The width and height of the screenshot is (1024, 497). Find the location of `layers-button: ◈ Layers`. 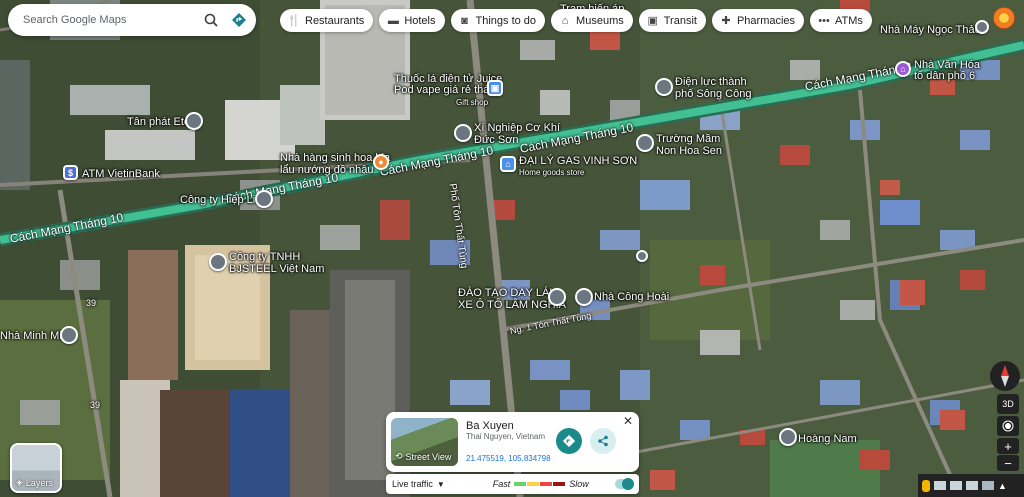

layers-button: ◈ Layers is located at coordinates (36, 468).